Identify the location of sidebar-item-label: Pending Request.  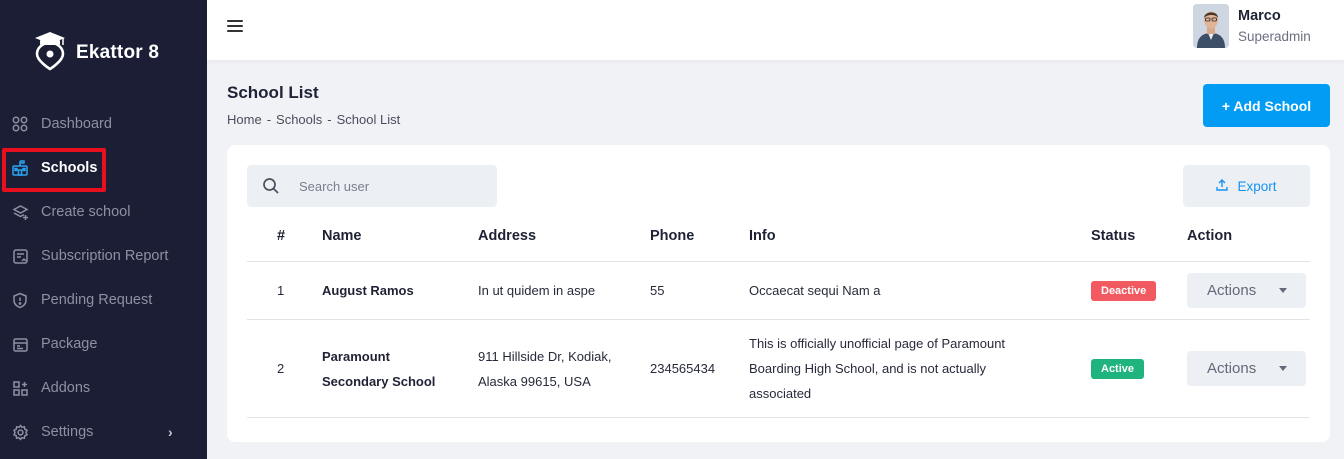
(97, 300).